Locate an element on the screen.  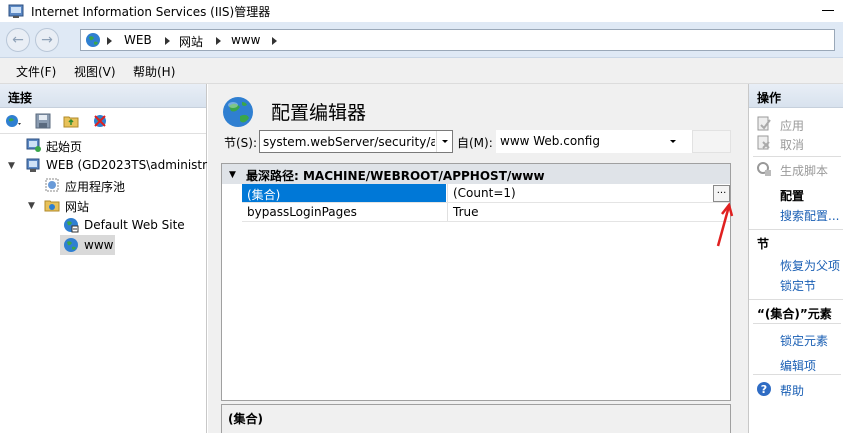
crumb-web: WEB is located at coordinates (138, 40).